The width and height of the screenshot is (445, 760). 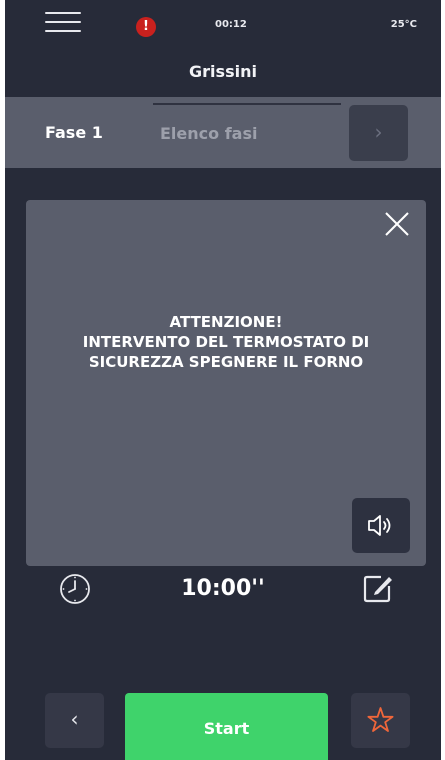 I want to click on status-bar: ! 00:12 25°C, so click(x=223, y=27).